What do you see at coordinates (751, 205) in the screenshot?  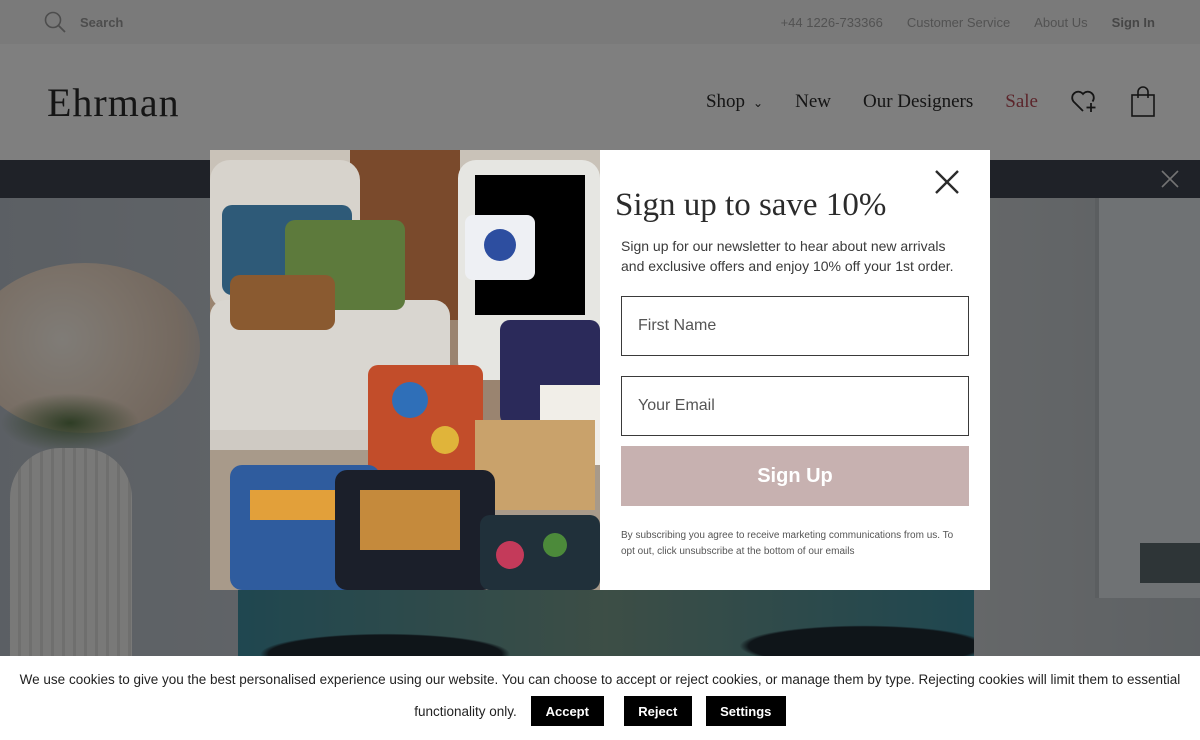 I see `modal-title: Sign up to save 10%` at bounding box center [751, 205].